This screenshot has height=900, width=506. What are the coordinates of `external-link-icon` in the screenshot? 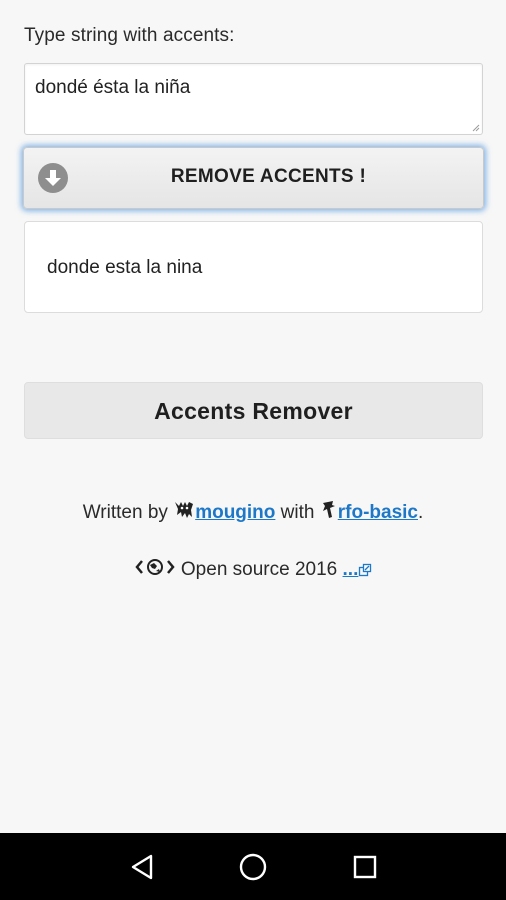 It's located at (365, 570).